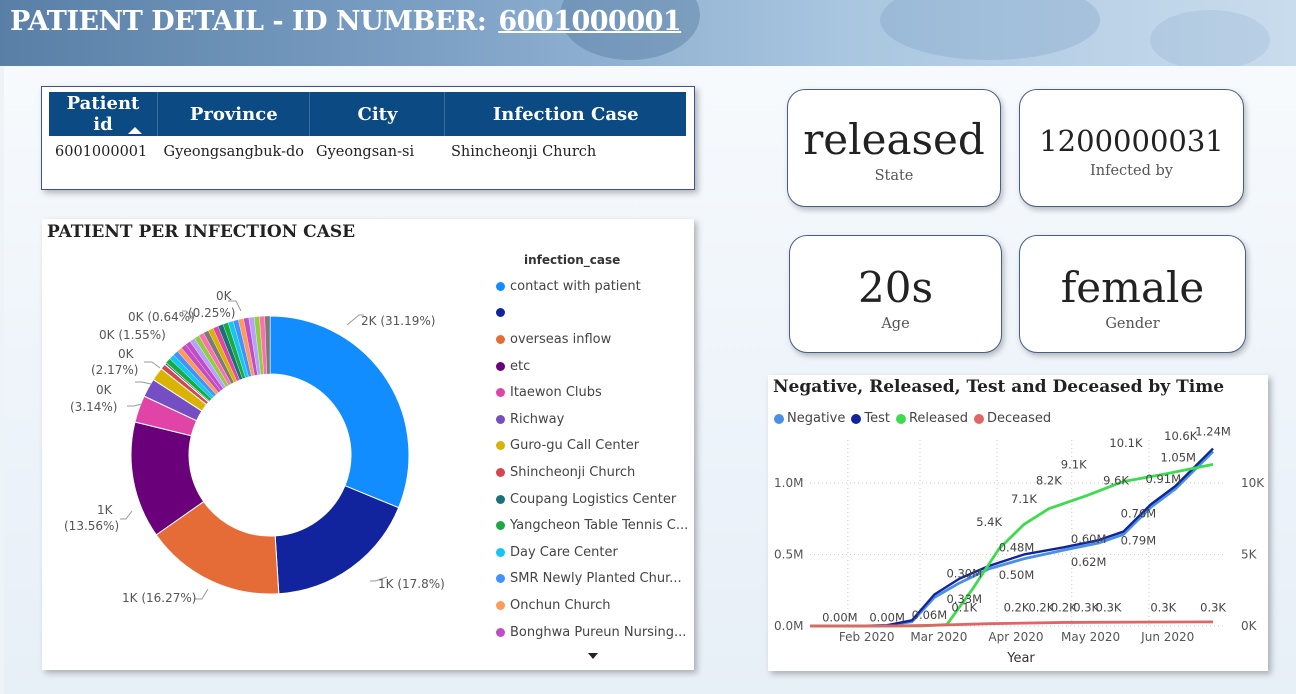 The width and height of the screenshot is (1296, 694). I want to click on data-label-coupang-value: 0K, so click(224, 296).